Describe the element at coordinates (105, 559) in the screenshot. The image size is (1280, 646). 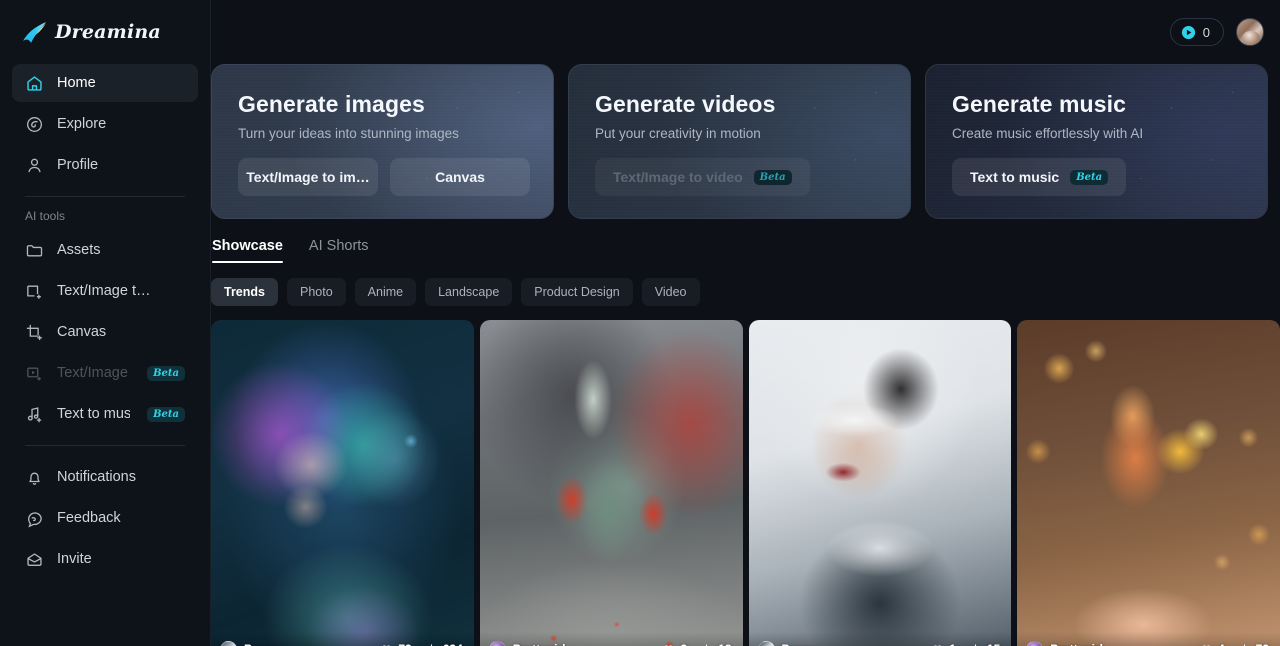
I see `sidebar-item-invite: Invite` at that location.